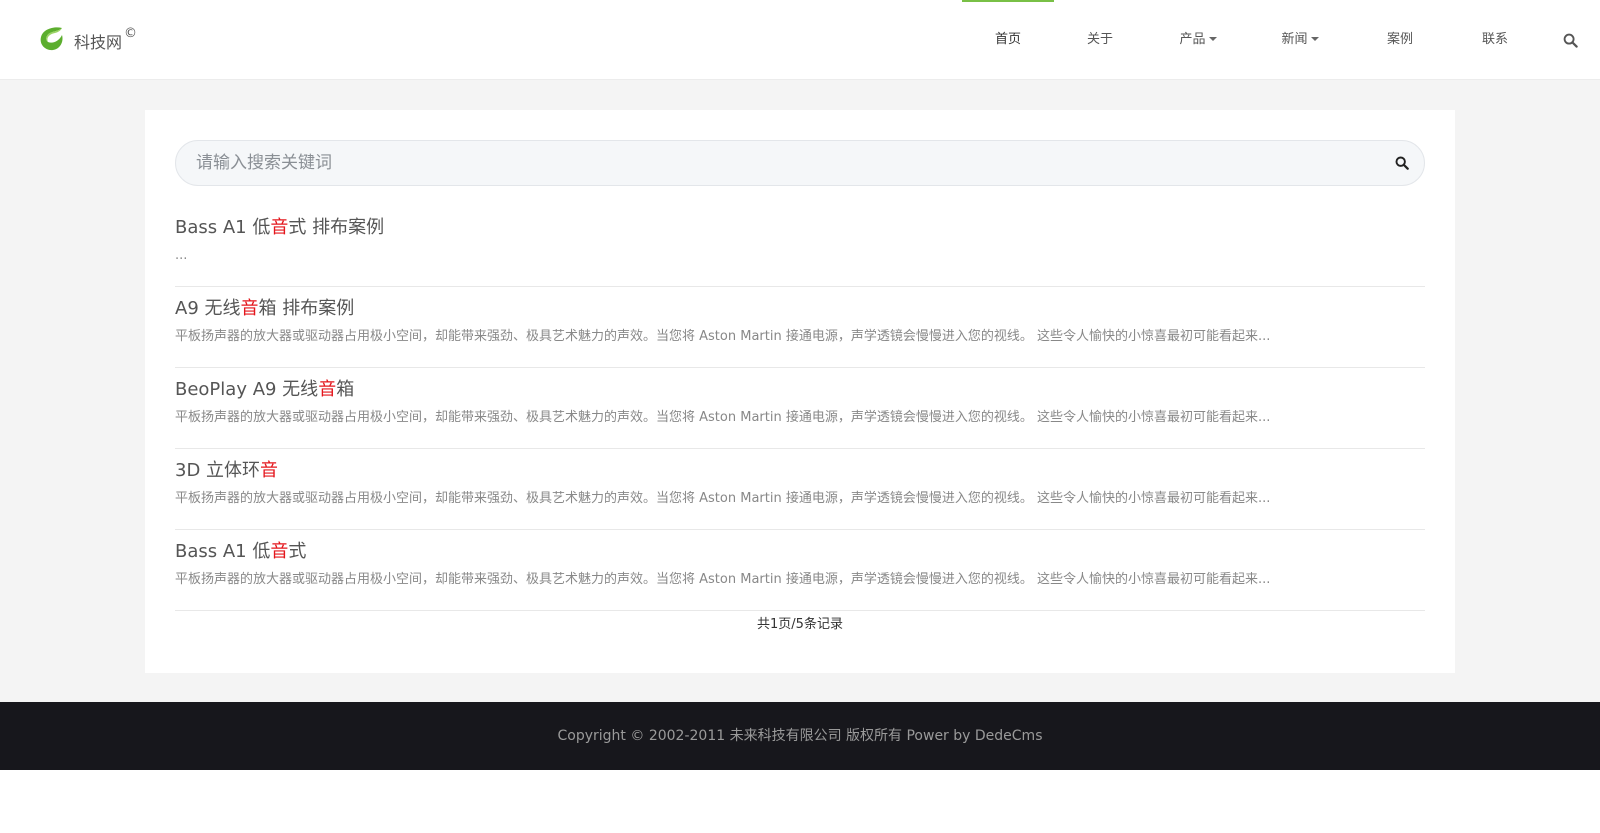  Describe the element at coordinates (218, 470) in the screenshot. I see `title-text: 3D 立体环` at that location.